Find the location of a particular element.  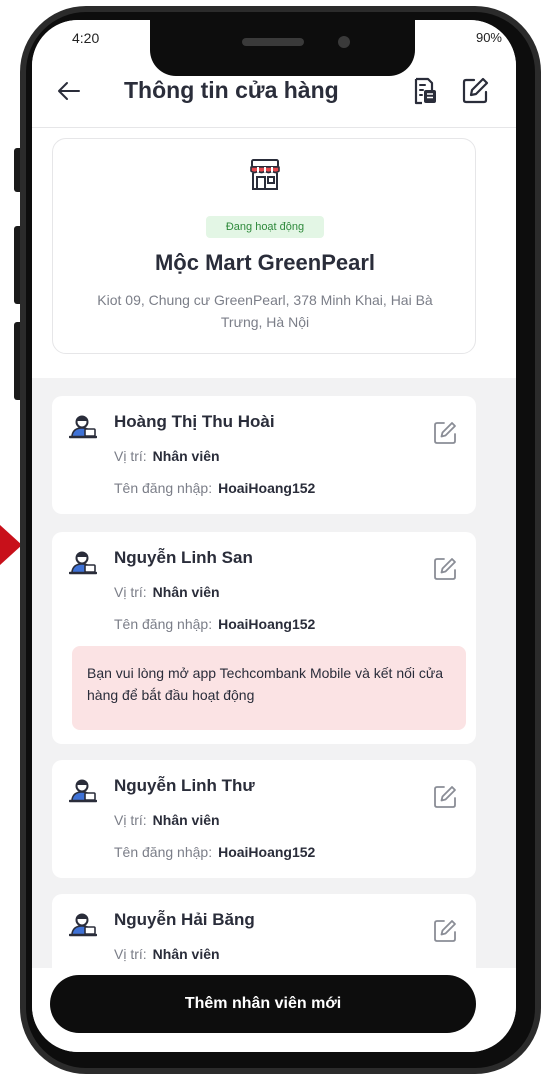

page-title: Thông tin cửa hàng is located at coordinates (231, 90).